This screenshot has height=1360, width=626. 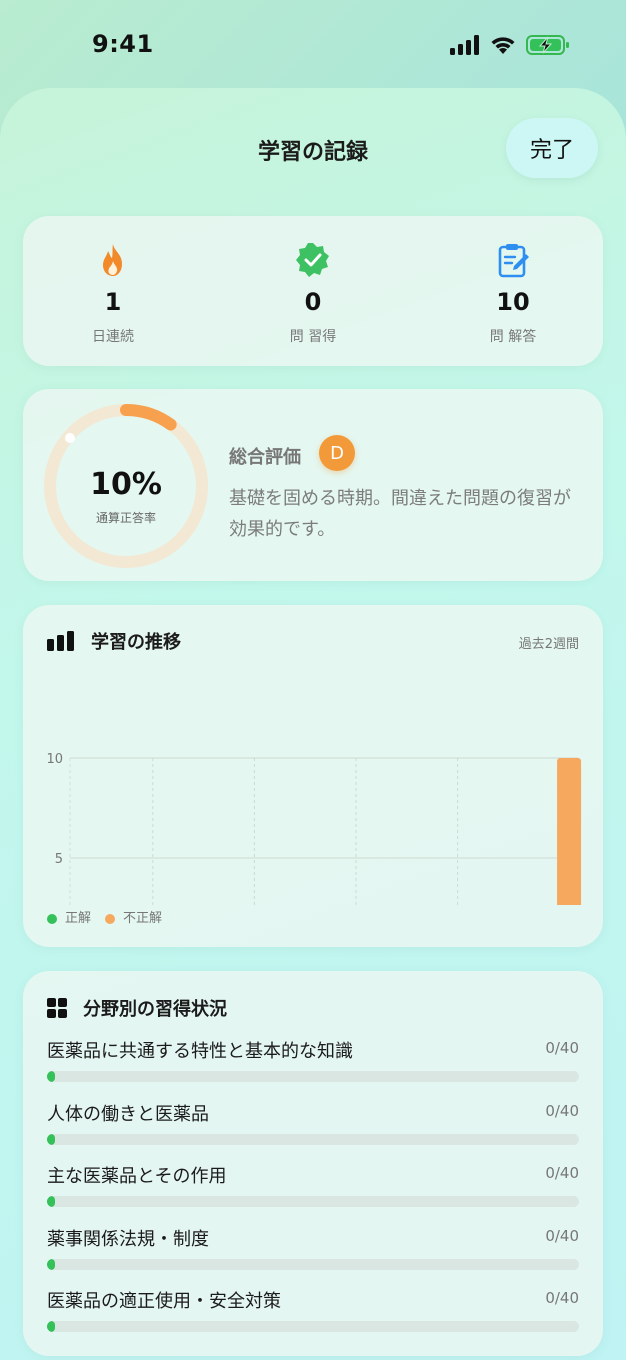 What do you see at coordinates (313, 1128) in the screenshot?
I see `category-item: 人体の働きと医薬品 0/40` at bounding box center [313, 1128].